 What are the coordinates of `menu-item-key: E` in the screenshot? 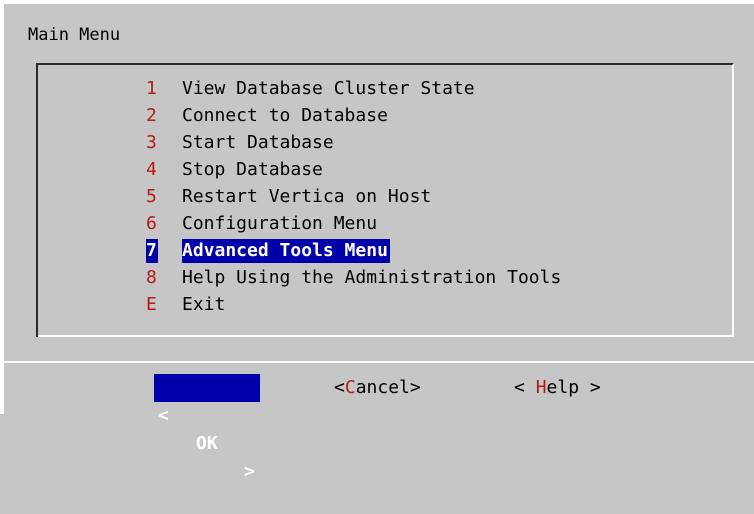 It's located at (151, 304).